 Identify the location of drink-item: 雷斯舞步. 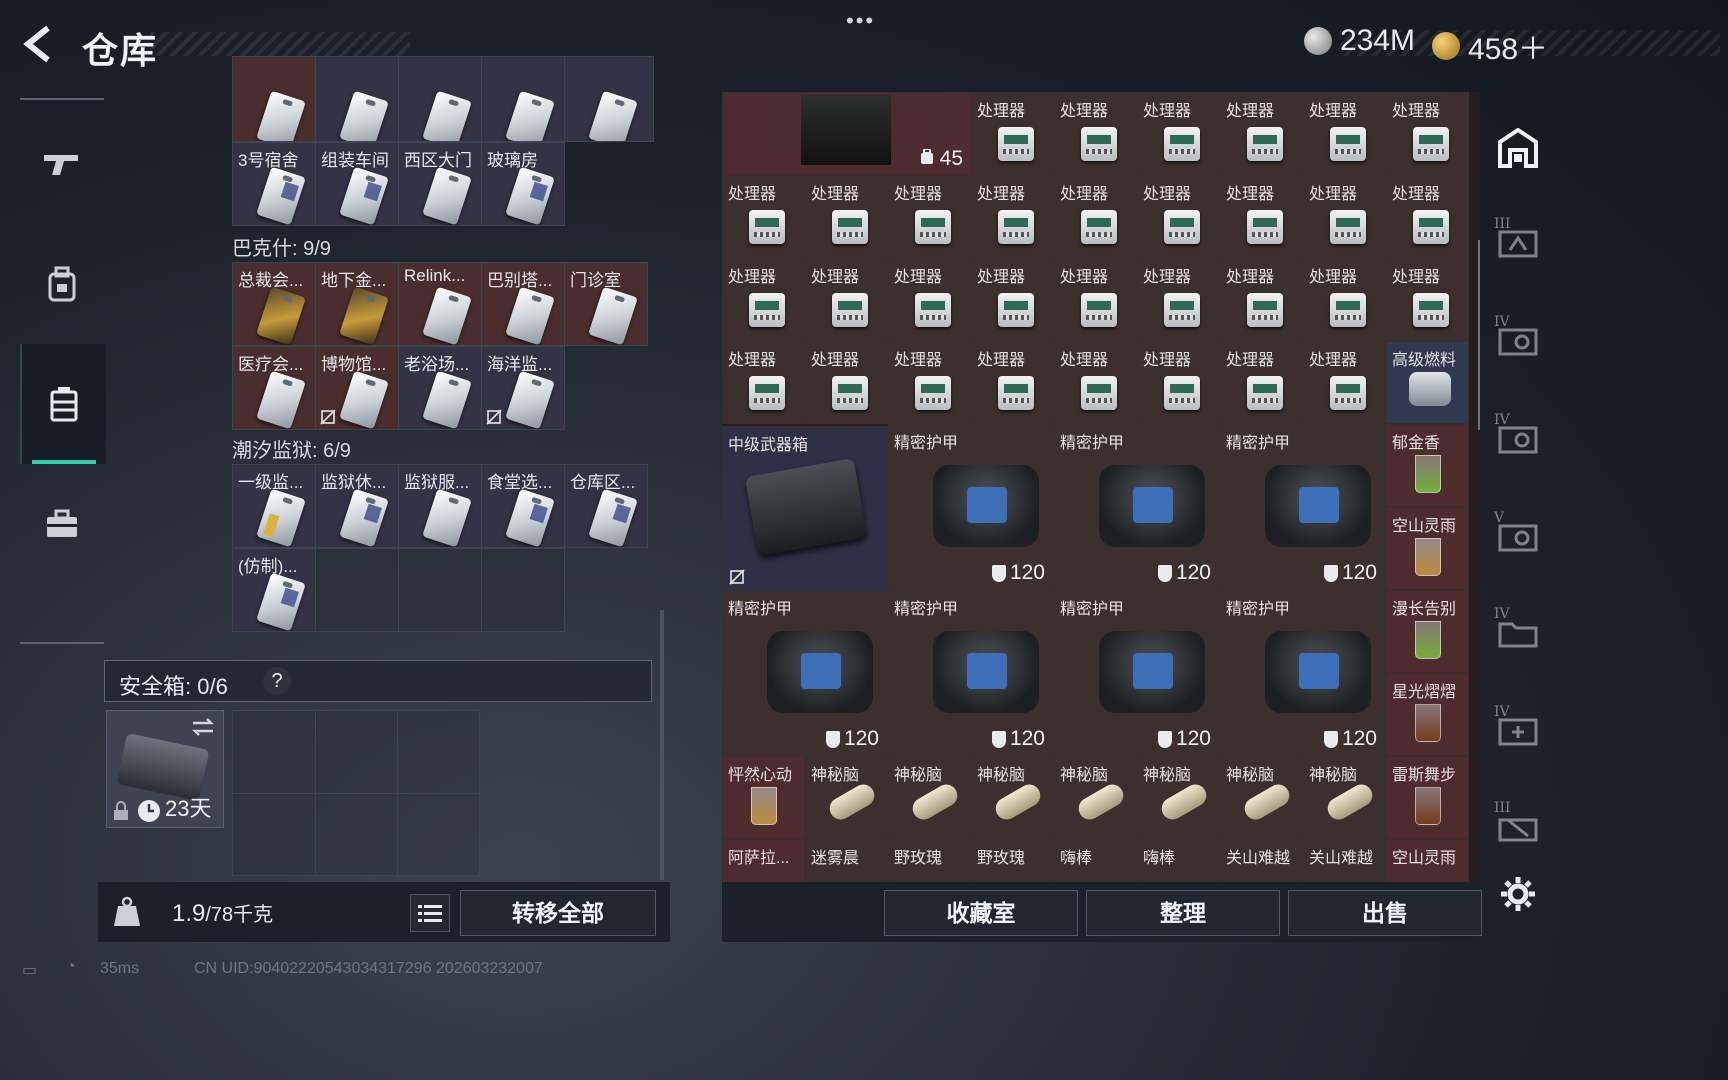
(1427, 797).